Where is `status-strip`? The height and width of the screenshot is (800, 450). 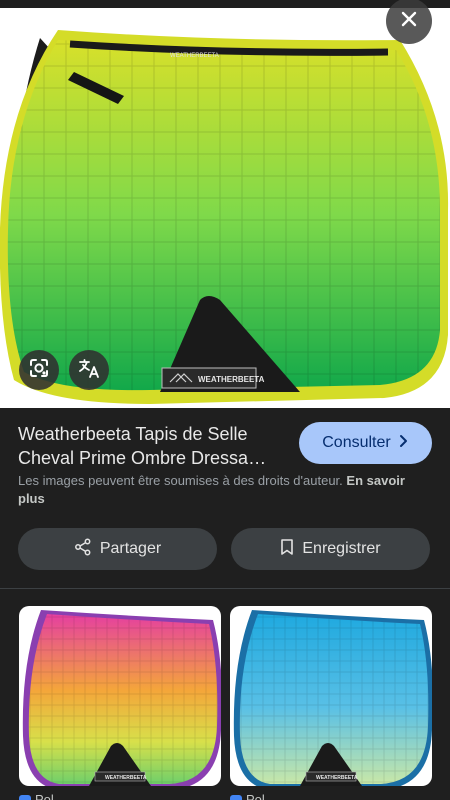
status-strip is located at coordinates (225, 4).